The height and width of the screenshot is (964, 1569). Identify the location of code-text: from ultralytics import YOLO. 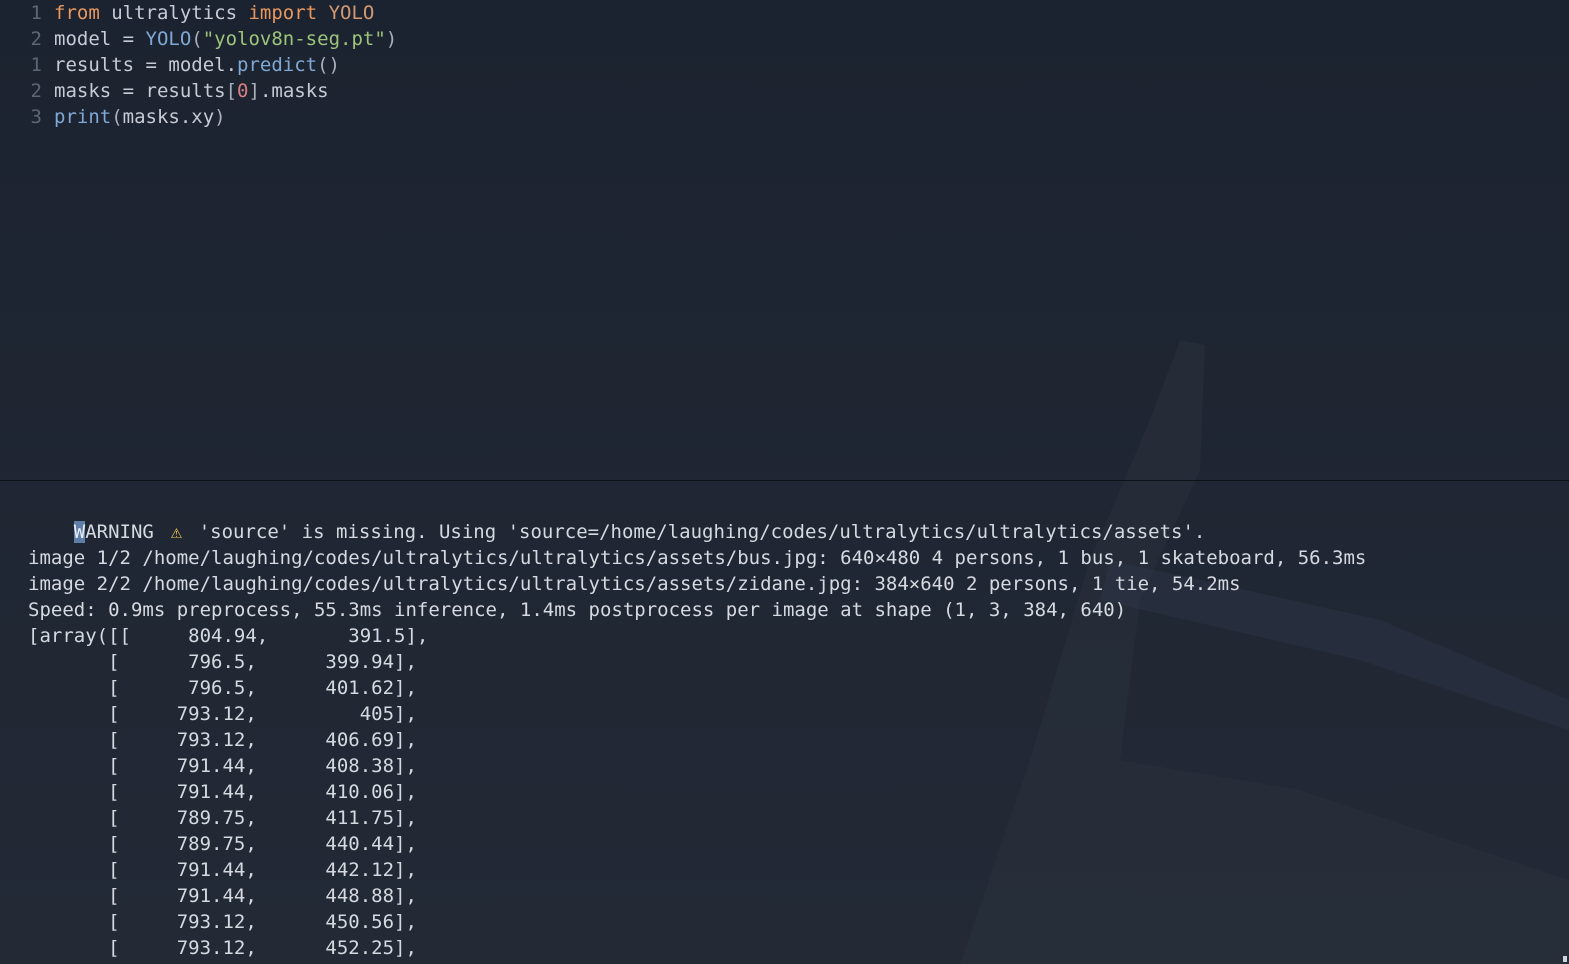
(214, 13).